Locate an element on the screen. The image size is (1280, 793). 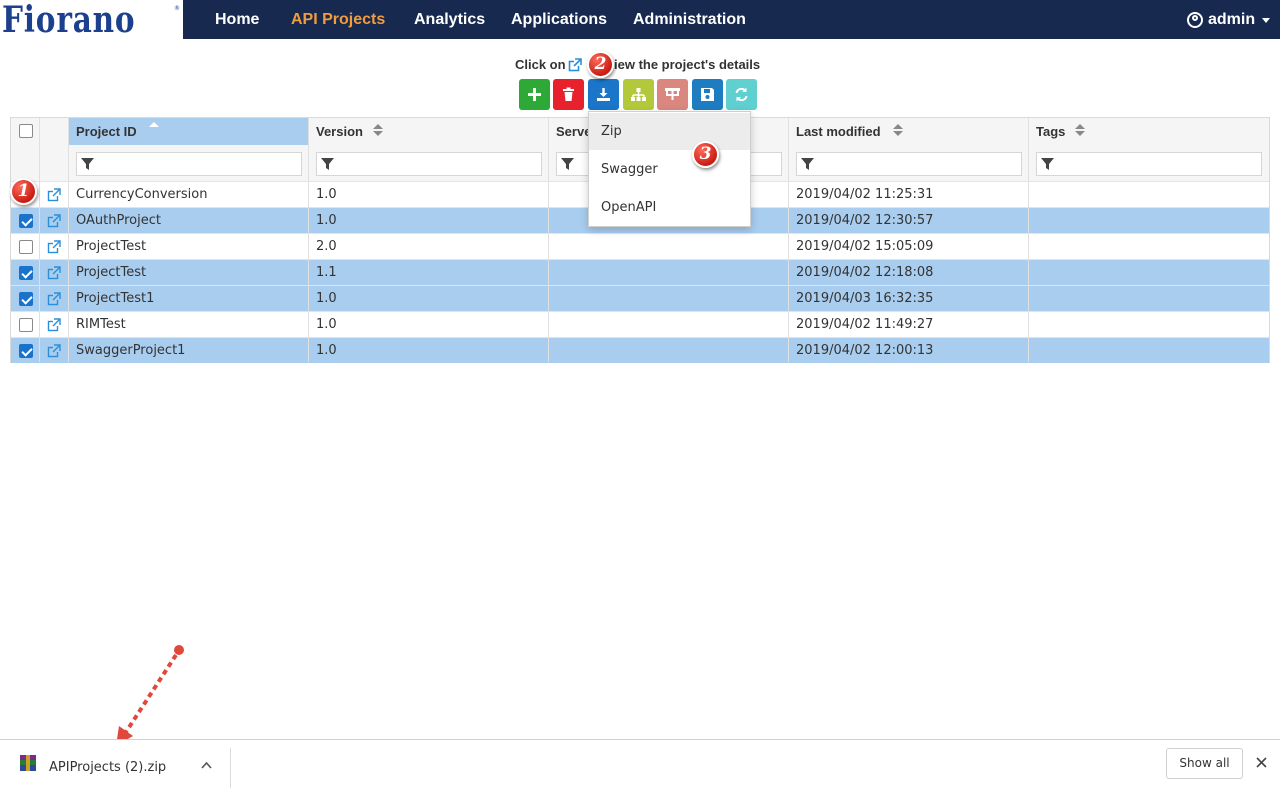
refresh-button is located at coordinates (741, 94).